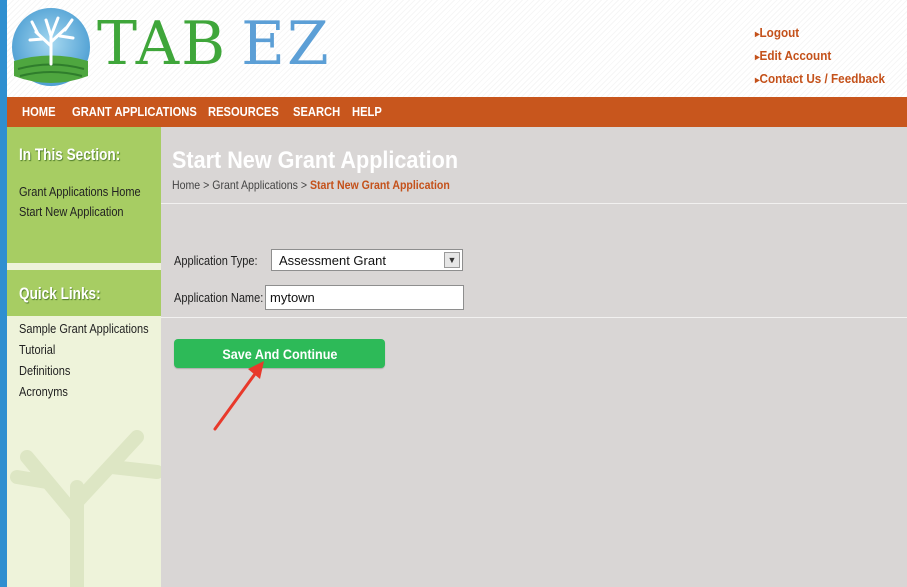  What do you see at coordinates (364, 297) in the screenshot?
I see `application-name-input` at bounding box center [364, 297].